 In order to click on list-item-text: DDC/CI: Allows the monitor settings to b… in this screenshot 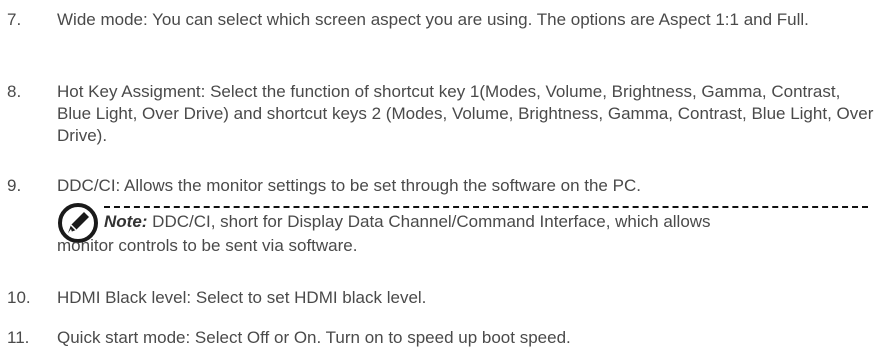, I will do `click(349, 185)`.